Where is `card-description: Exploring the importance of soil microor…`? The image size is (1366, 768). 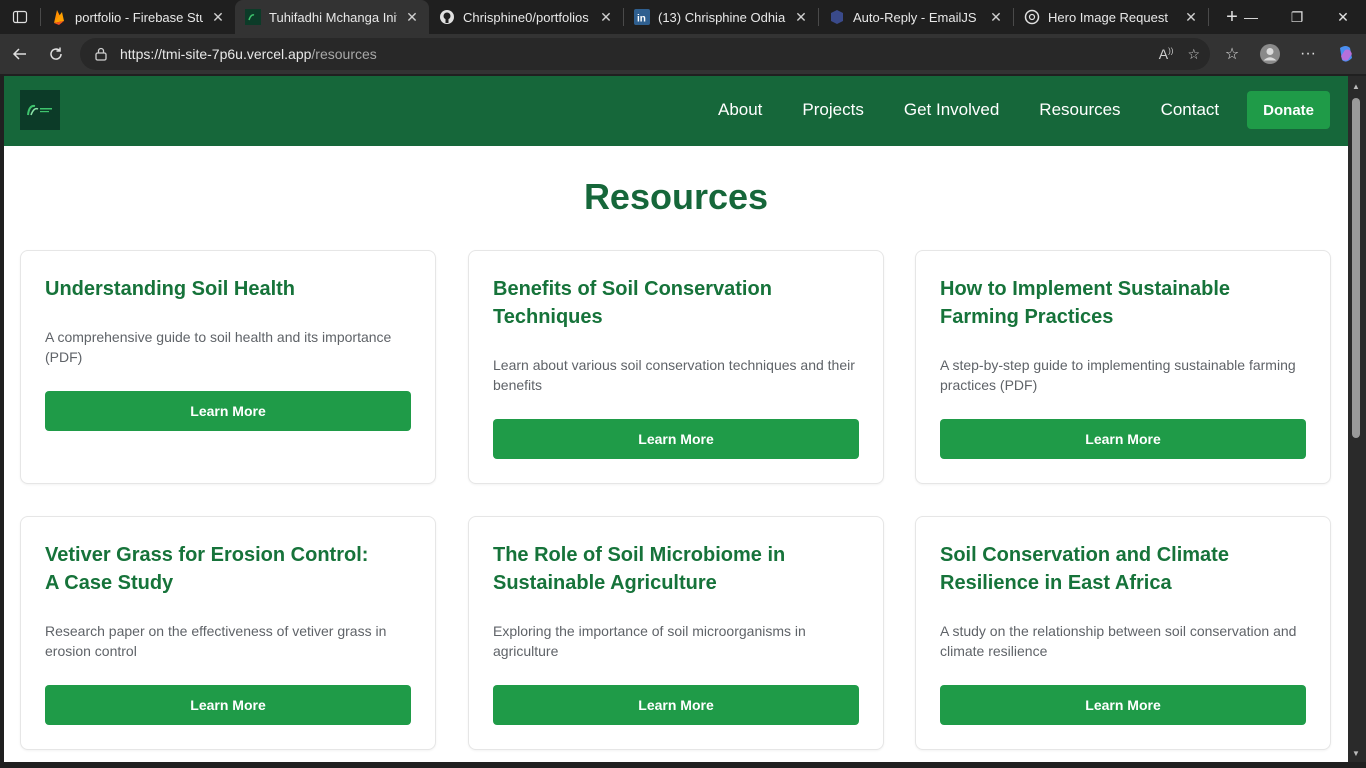 card-description: Exploring the importance of soil microor… is located at coordinates (649, 641).